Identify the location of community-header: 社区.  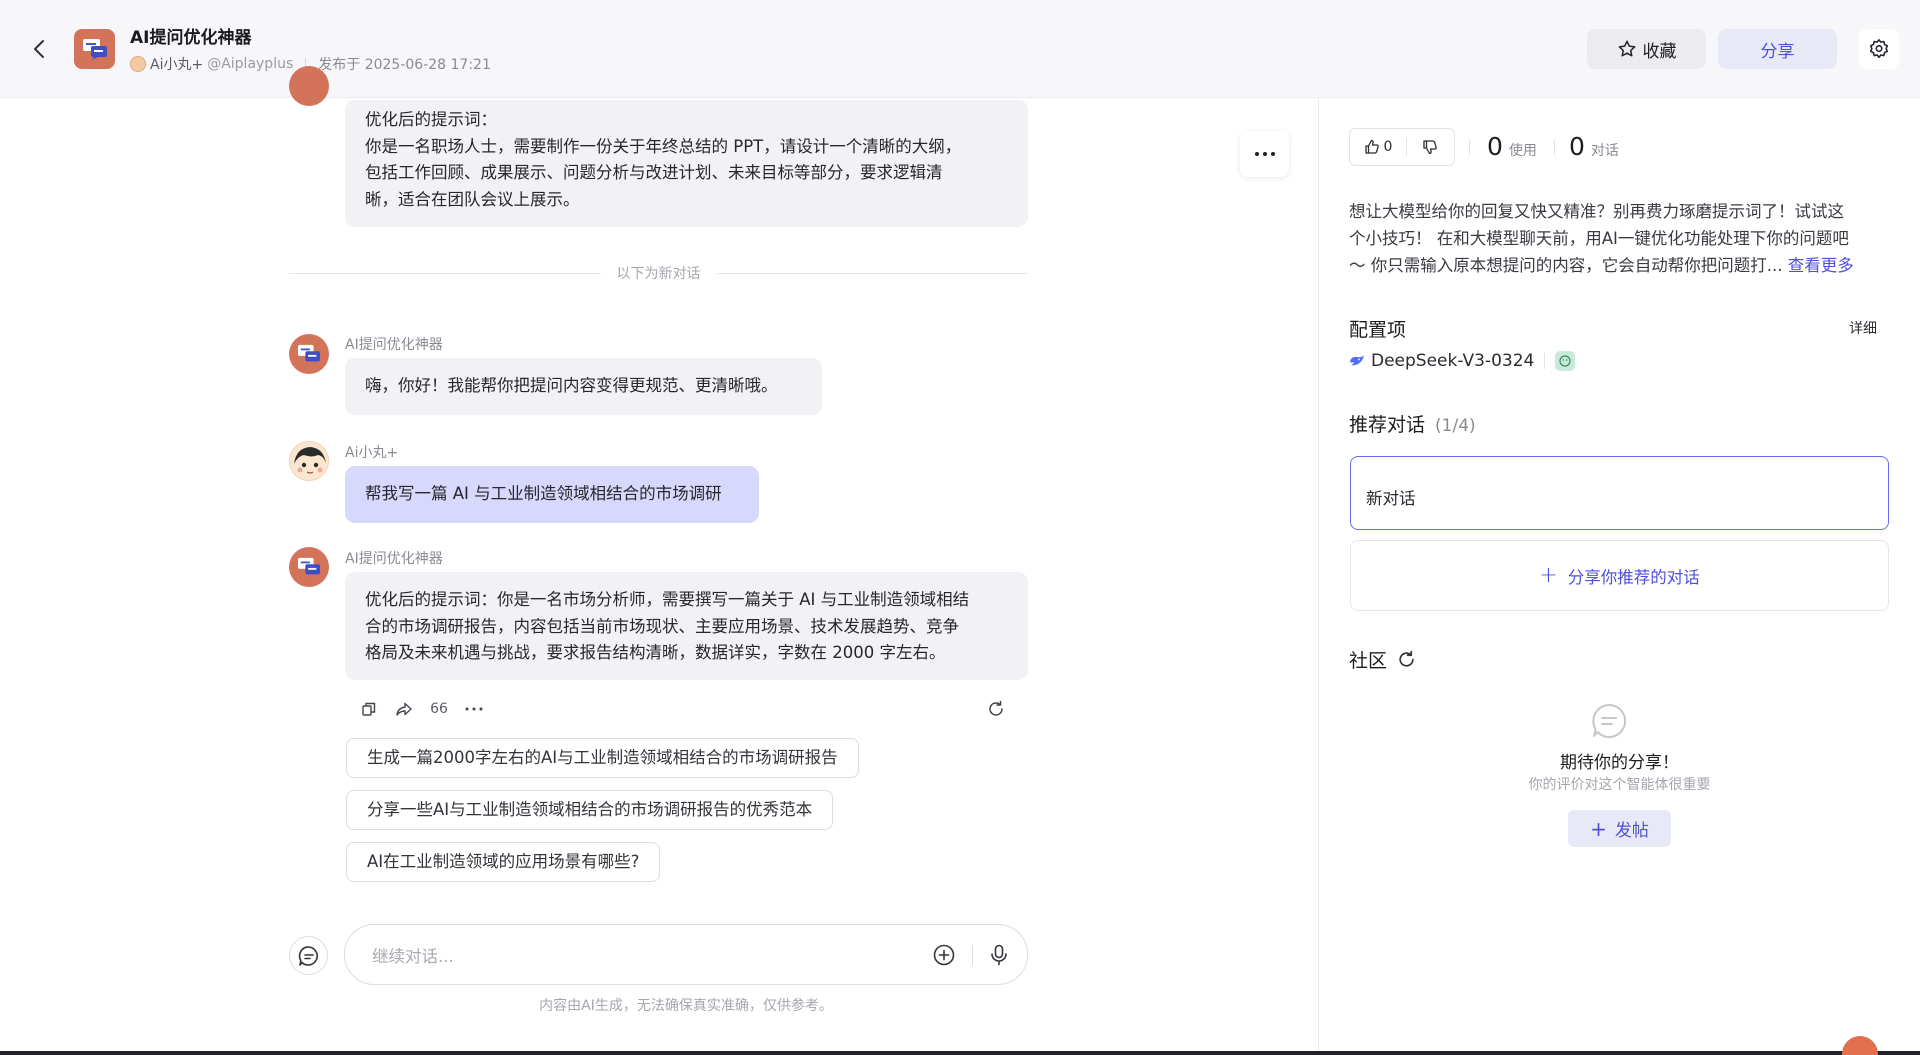
(1382, 659).